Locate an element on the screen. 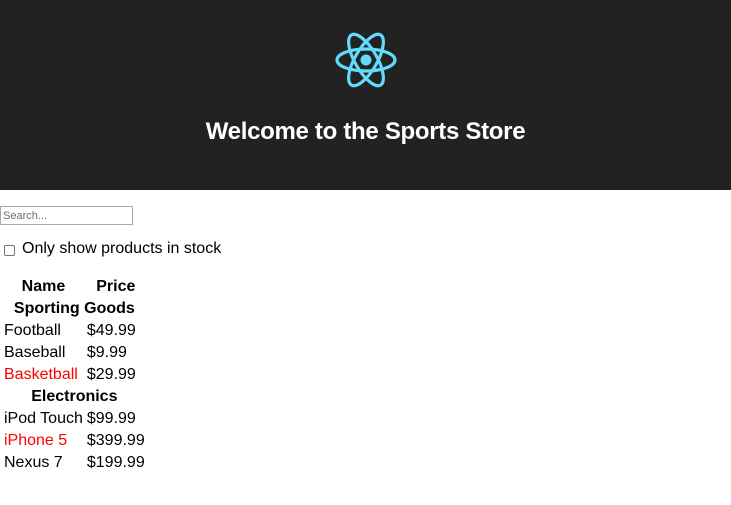  react-atom-icon is located at coordinates (366, 60).